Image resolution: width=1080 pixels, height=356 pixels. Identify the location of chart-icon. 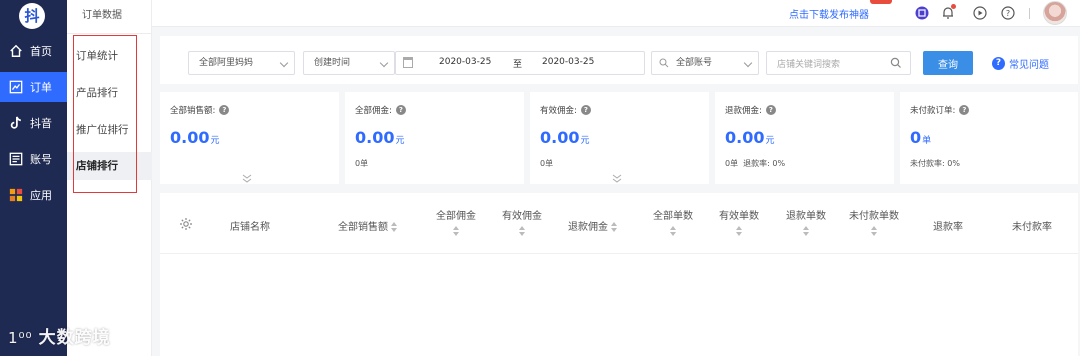
(16, 87).